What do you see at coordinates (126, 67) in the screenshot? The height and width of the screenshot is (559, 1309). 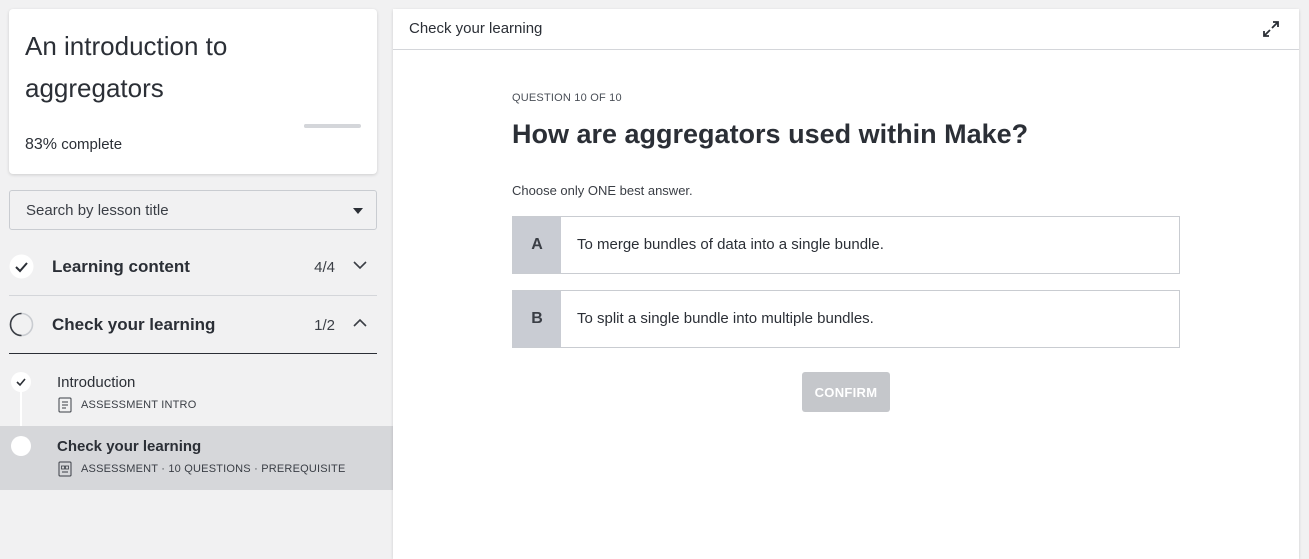 I see `course-title: An introduction to aggregators` at bounding box center [126, 67].